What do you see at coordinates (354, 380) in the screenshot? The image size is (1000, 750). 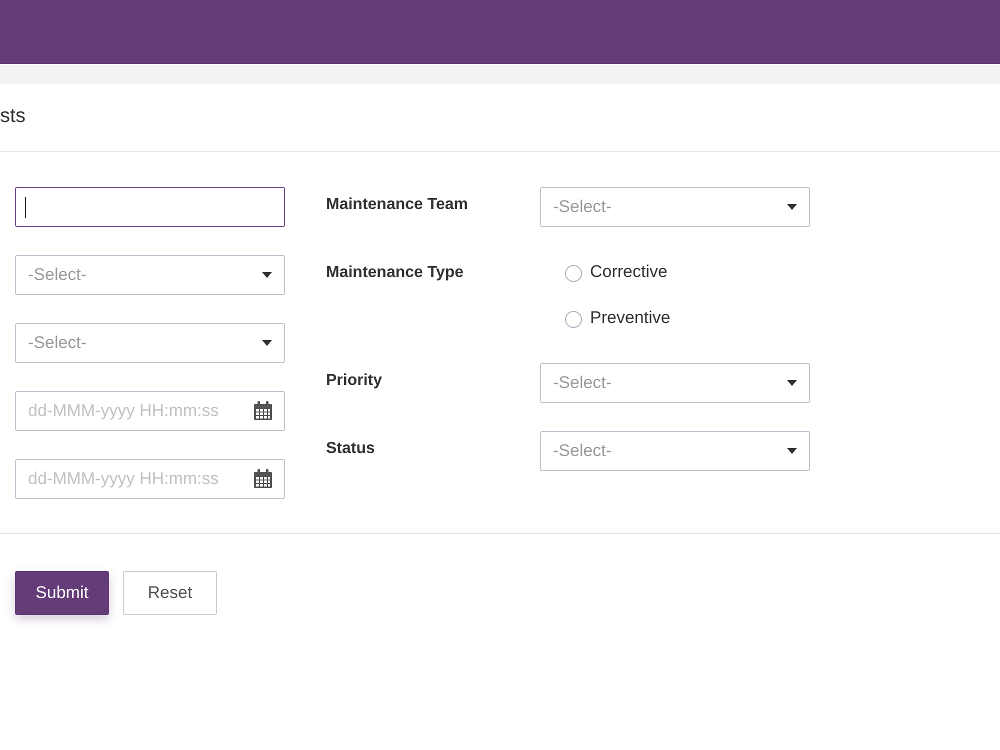 I see `field-label: Priority` at bounding box center [354, 380].